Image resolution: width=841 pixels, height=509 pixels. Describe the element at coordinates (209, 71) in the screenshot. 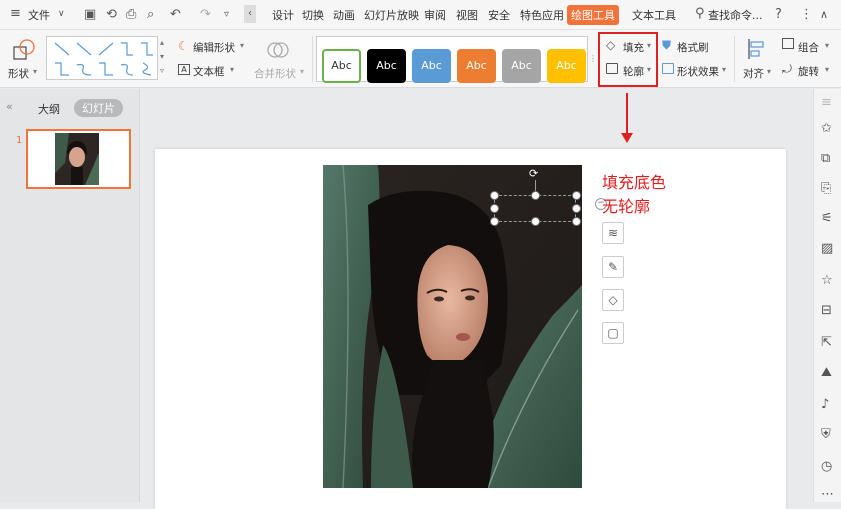

I see `textbox-button: 文本框` at that location.